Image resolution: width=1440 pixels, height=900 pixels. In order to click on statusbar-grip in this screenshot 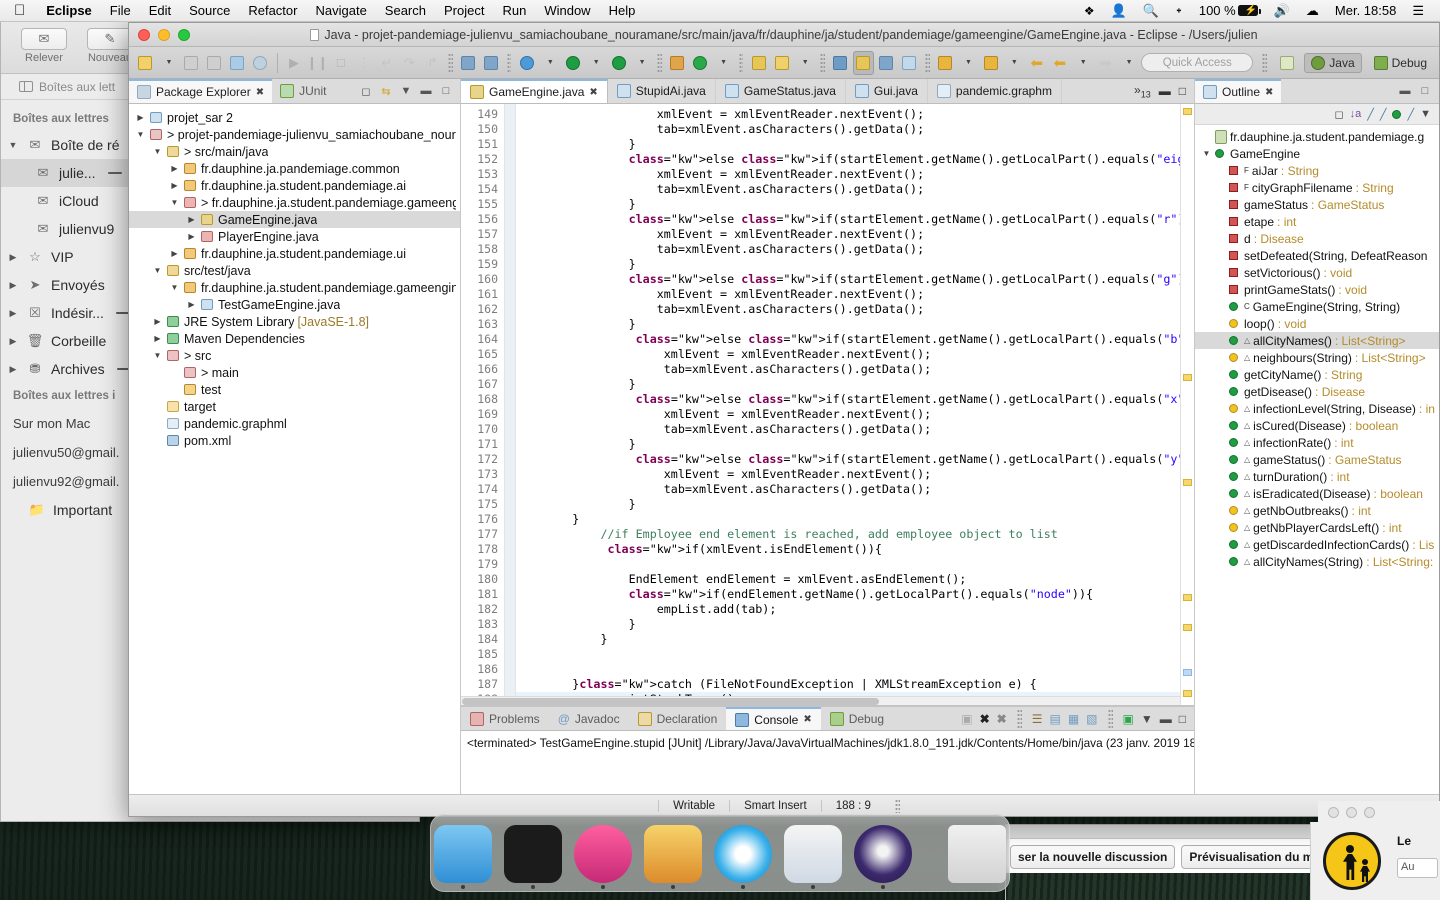, I will do `click(897, 805)`.